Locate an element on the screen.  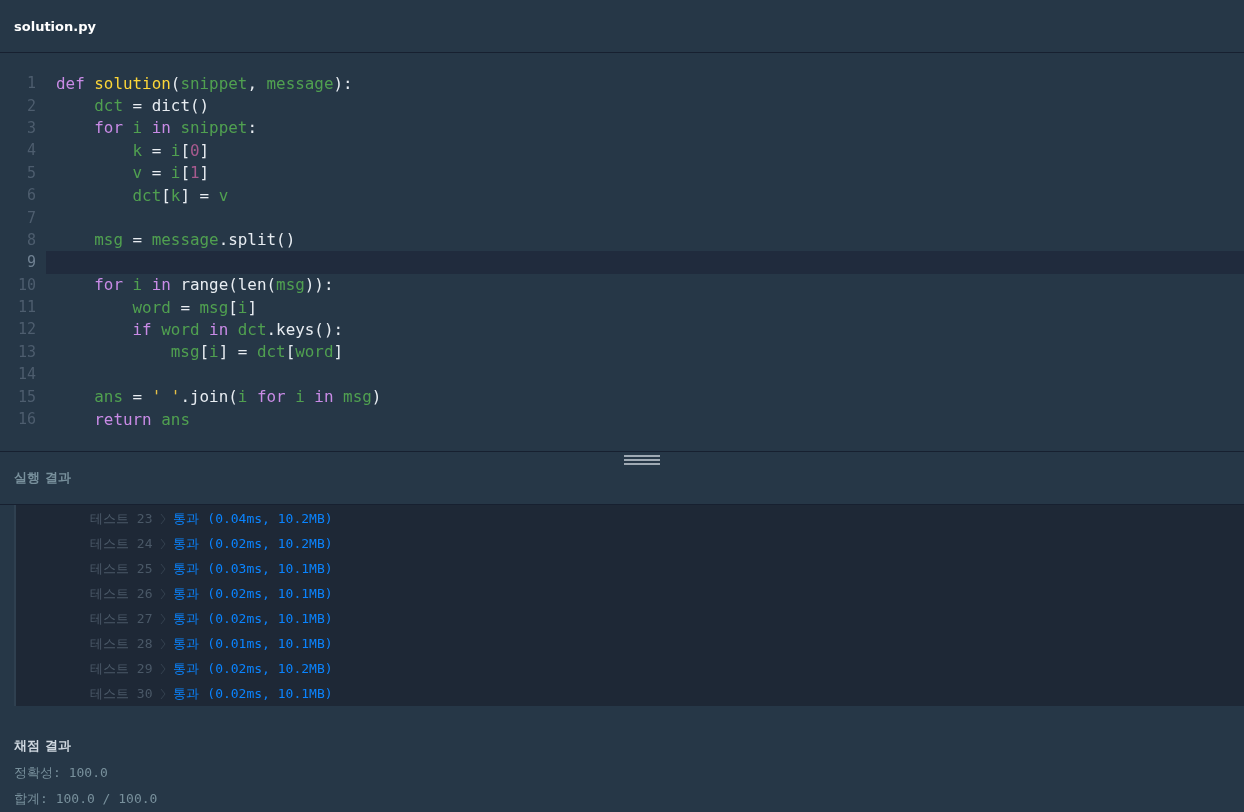
code-line: return ans is located at coordinates (141, 419).